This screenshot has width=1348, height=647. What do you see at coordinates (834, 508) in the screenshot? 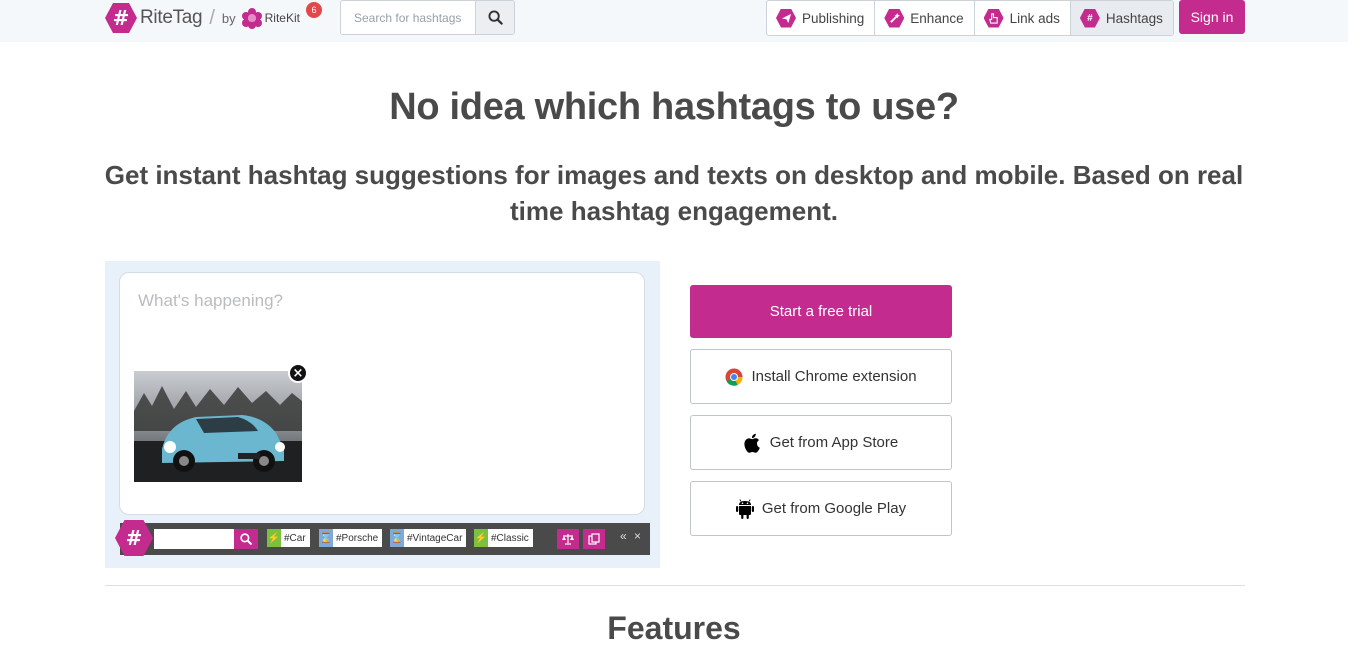
I see `google-play-button-label: Get from Google Play` at bounding box center [834, 508].